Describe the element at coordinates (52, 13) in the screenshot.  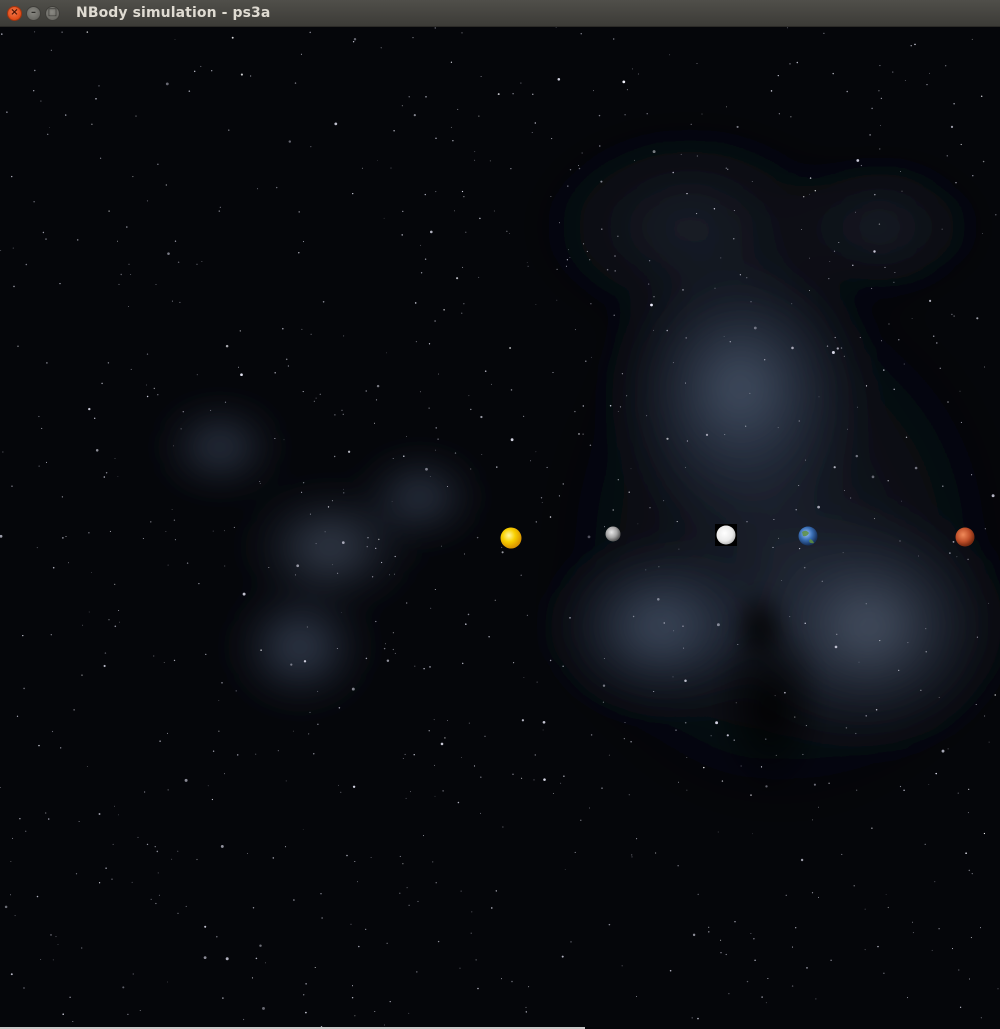
I see `maximize-icon: □` at that location.